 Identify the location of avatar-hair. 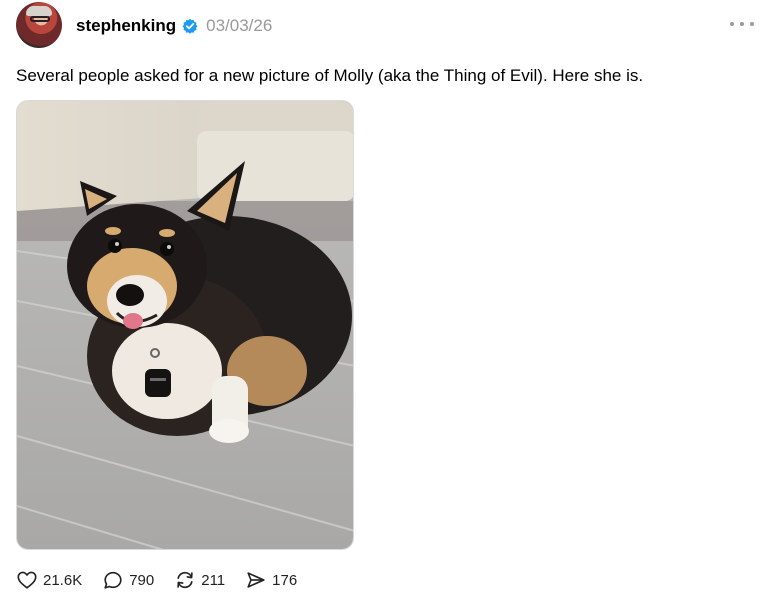
(39, 11).